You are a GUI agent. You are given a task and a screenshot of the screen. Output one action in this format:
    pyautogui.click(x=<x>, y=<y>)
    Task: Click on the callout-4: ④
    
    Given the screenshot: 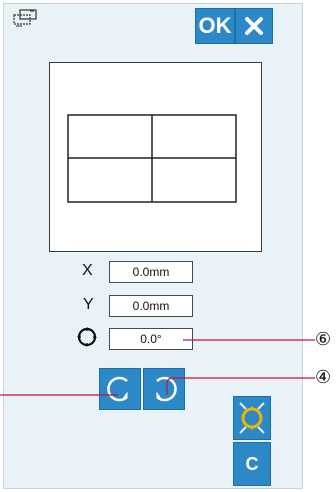 What is the action you would take?
    pyautogui.click(x=323, y=377)
    